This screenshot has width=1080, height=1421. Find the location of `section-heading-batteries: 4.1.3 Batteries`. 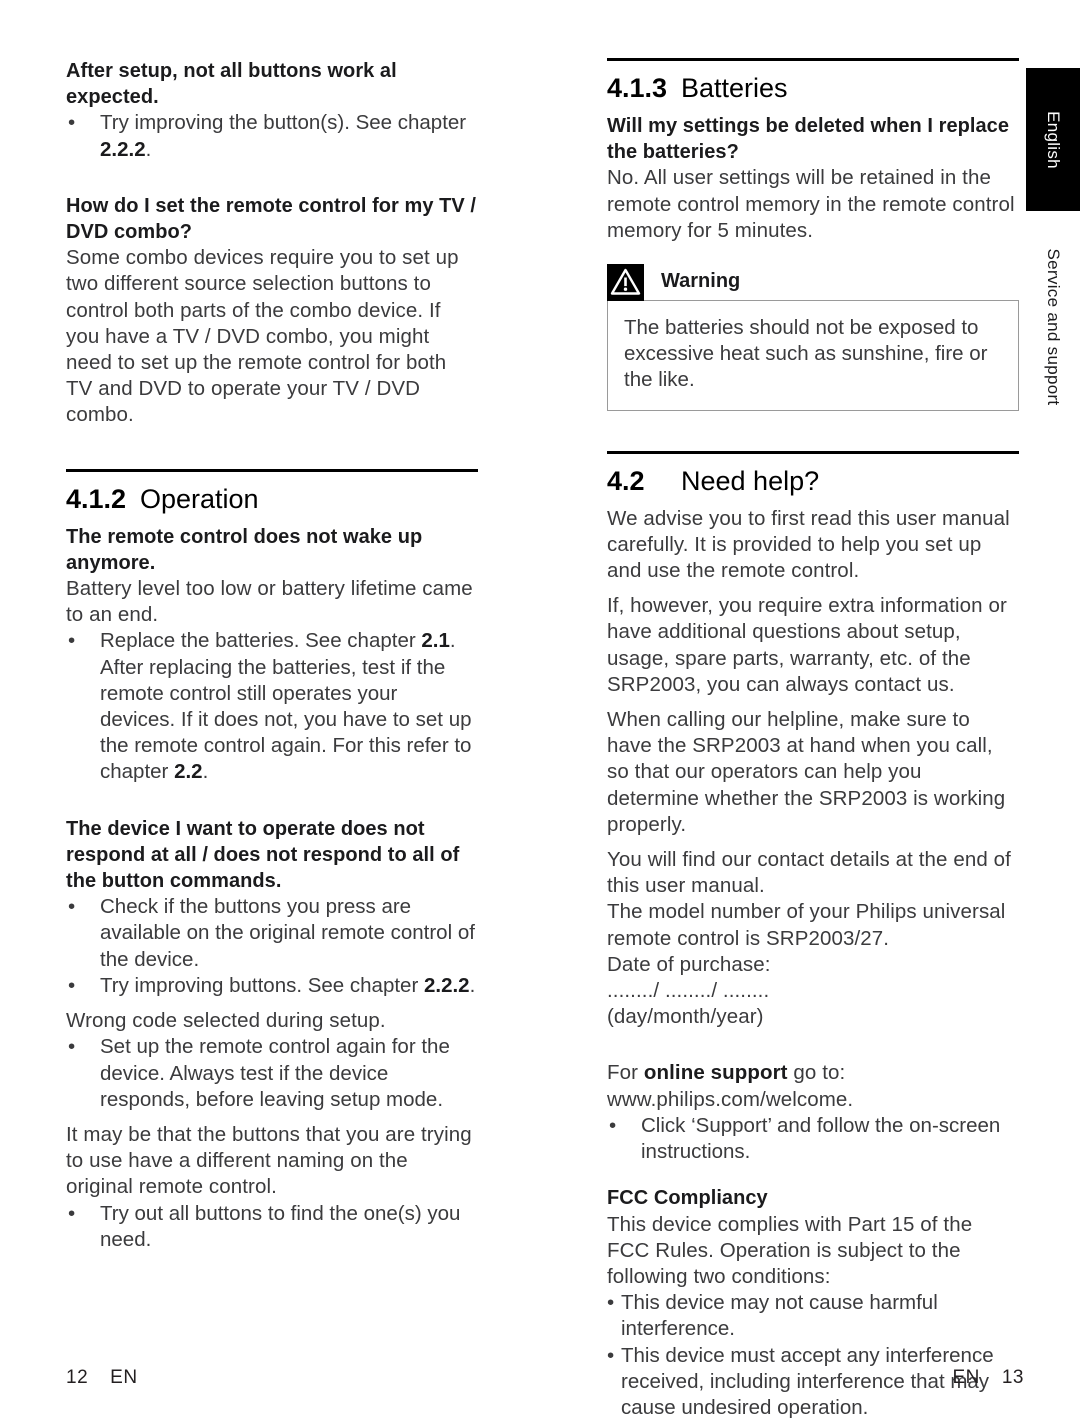

section-heading-batteries: 4.1.3 Batteries is located at coordinates (813, 88).